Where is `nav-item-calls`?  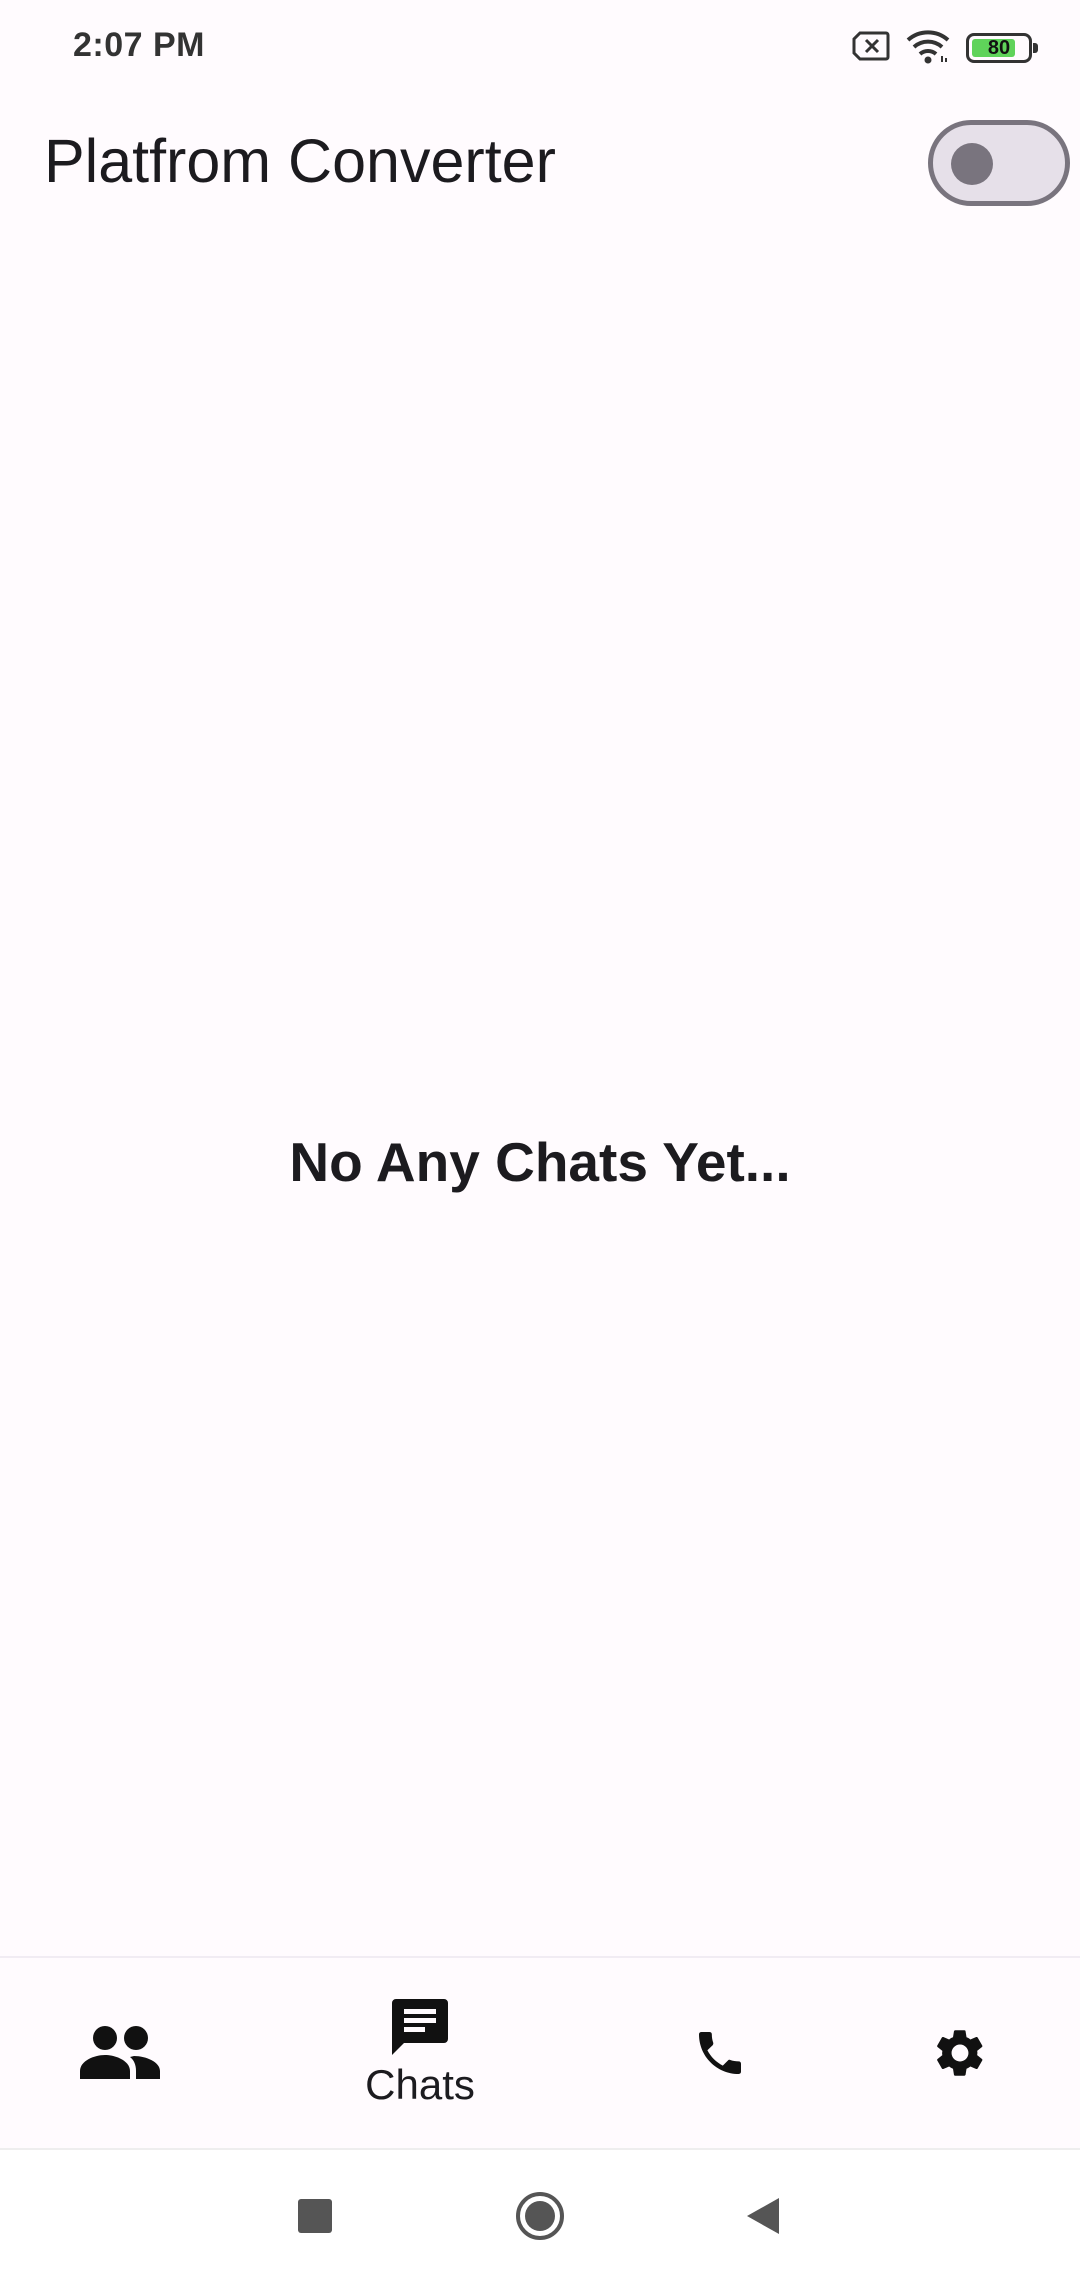
nav-item-calls is located at coordinates (720, 2053).